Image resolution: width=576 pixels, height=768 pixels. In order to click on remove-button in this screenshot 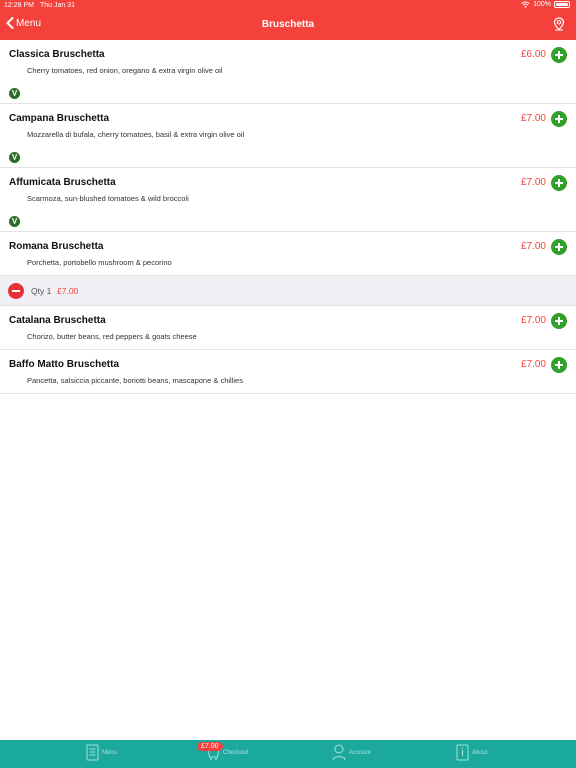, I will do `click(16, 291)`.